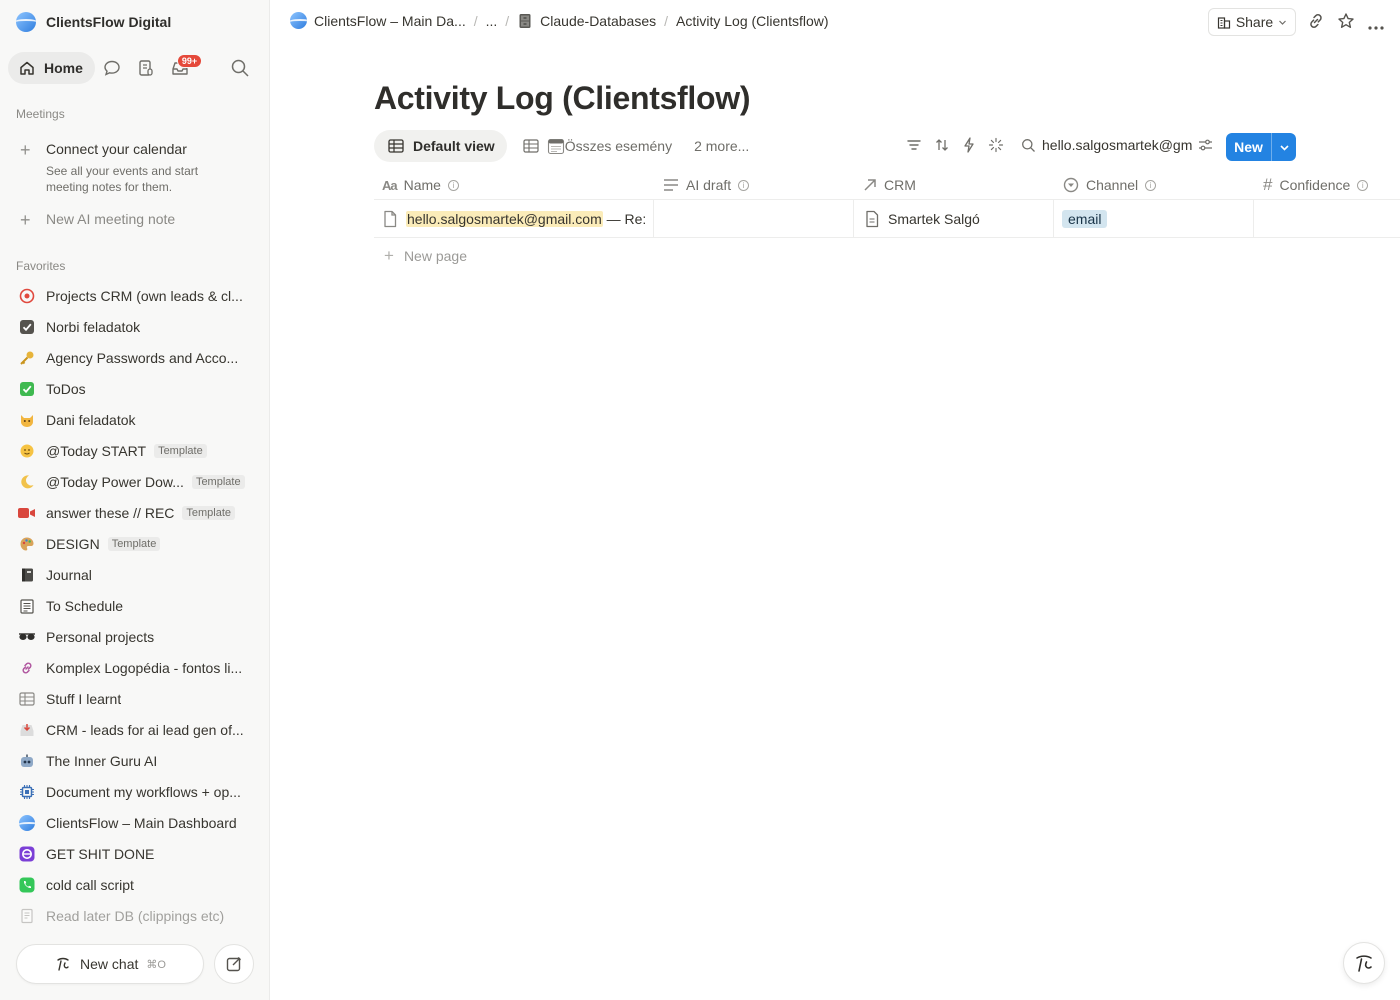 The width and height of the screenshot is (1400, 1000). I want to click on plus-icon: +, so click(25, 150).